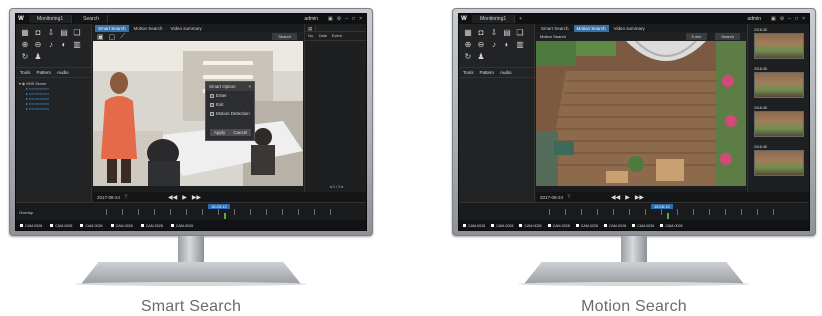 The height and width of the screenshot is (316, 822). What do you see at coordinates (112, 37) in the screenshot?
I see `region-icon: ▢` at bounding box center [112, 37].